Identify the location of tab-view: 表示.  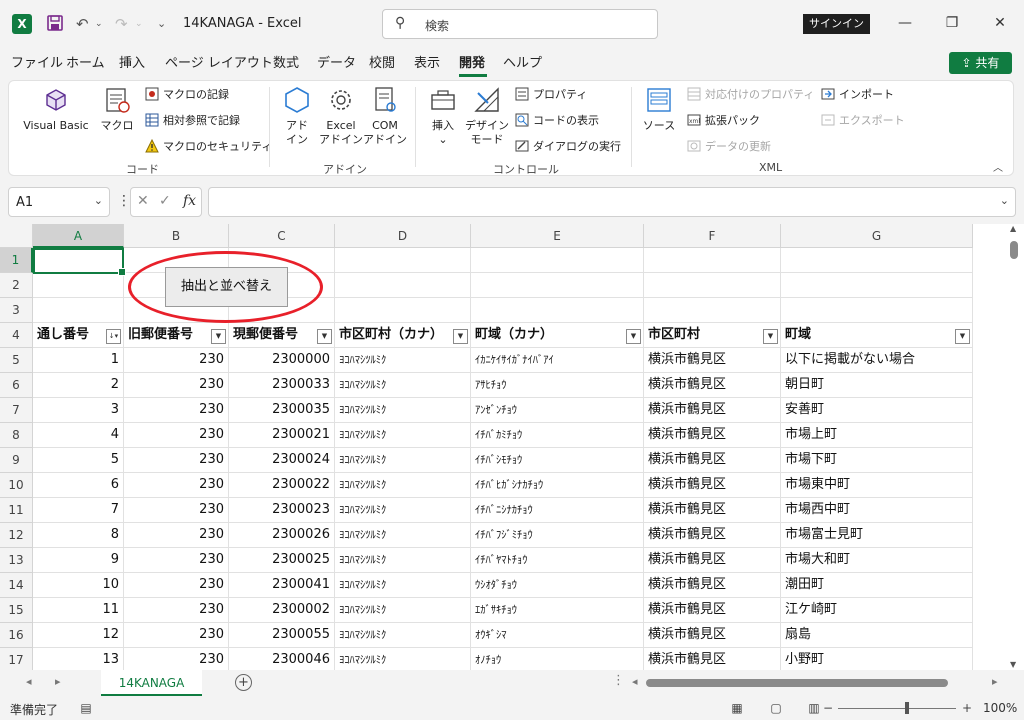
(427, 64).